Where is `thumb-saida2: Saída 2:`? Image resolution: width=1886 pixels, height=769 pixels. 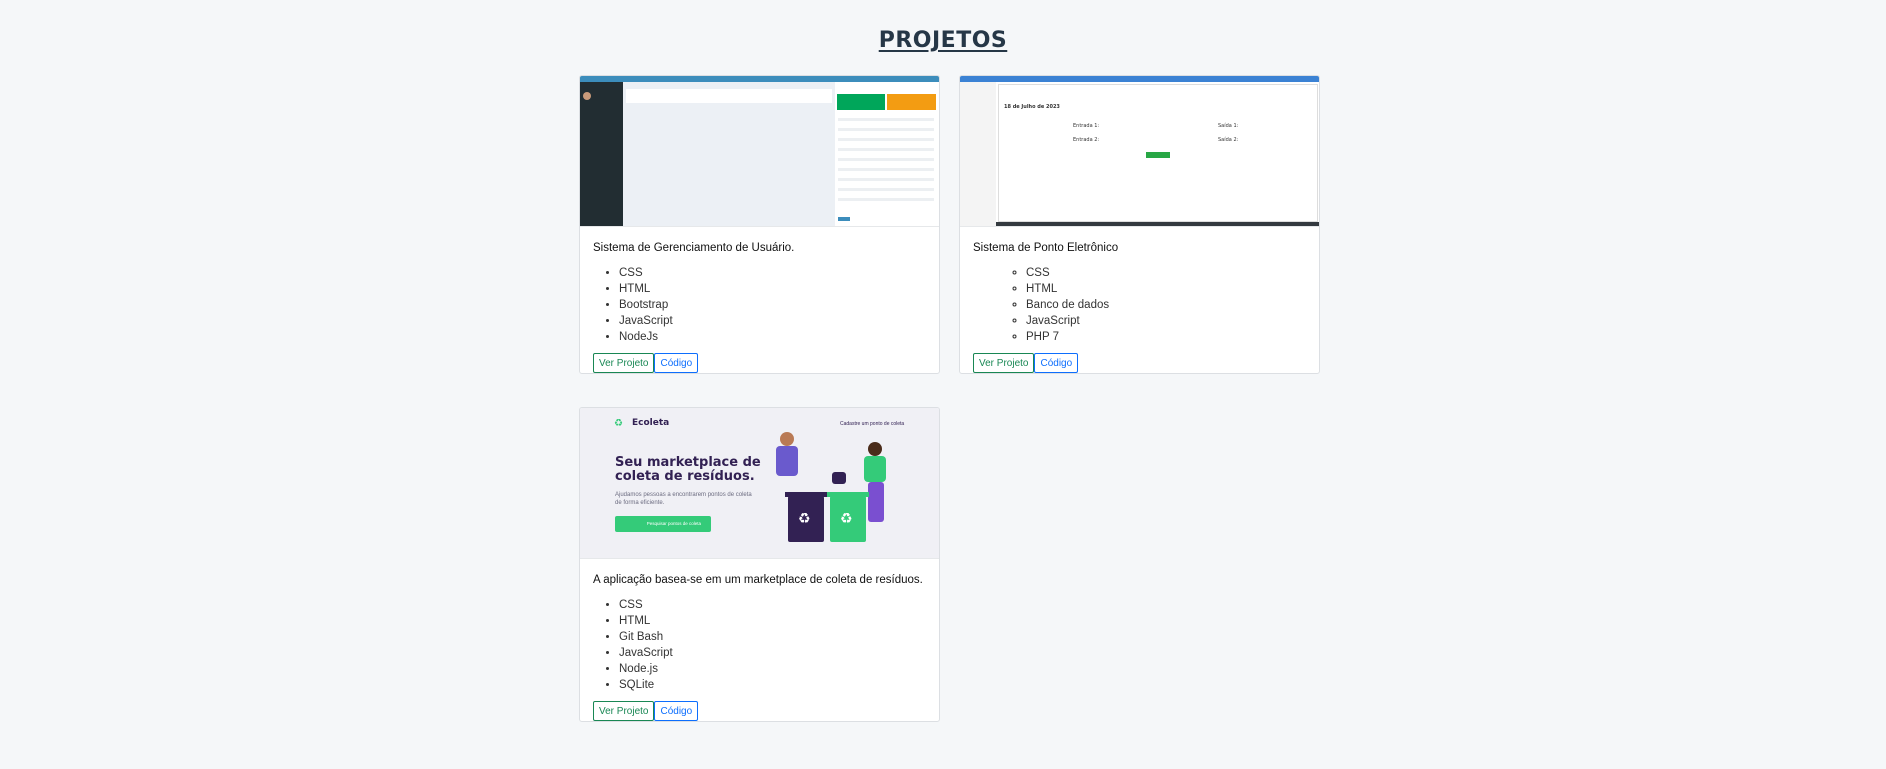 thumb-saida2: Saída 2: is located at coordinates (1228, 140).